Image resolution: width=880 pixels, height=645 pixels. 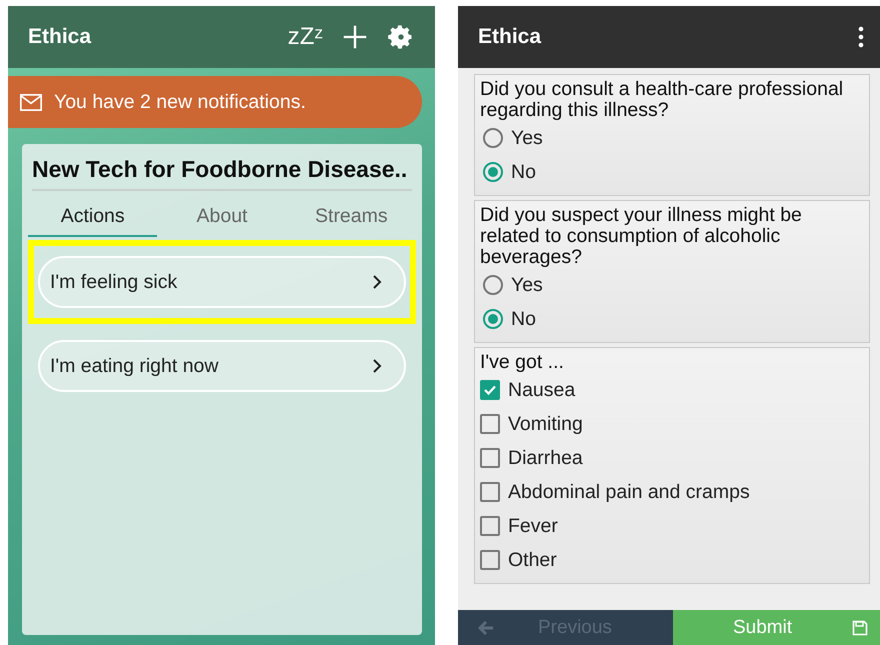 I want to click on notification-banner: You have 2 new notifications., so click(x=215, y=102).